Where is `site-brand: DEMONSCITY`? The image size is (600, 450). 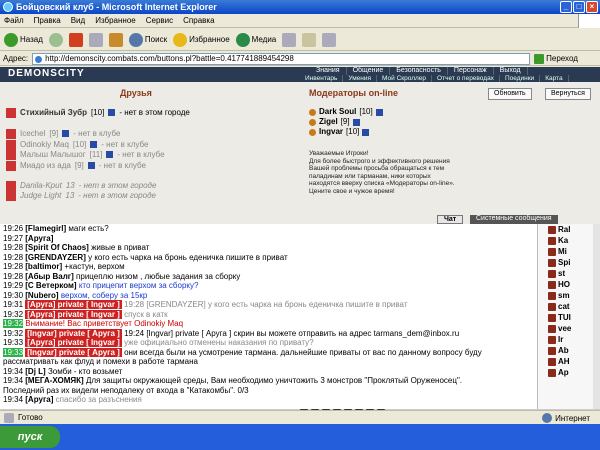 site-brand: DEMONSCITY is located at coordinates (46, 73).